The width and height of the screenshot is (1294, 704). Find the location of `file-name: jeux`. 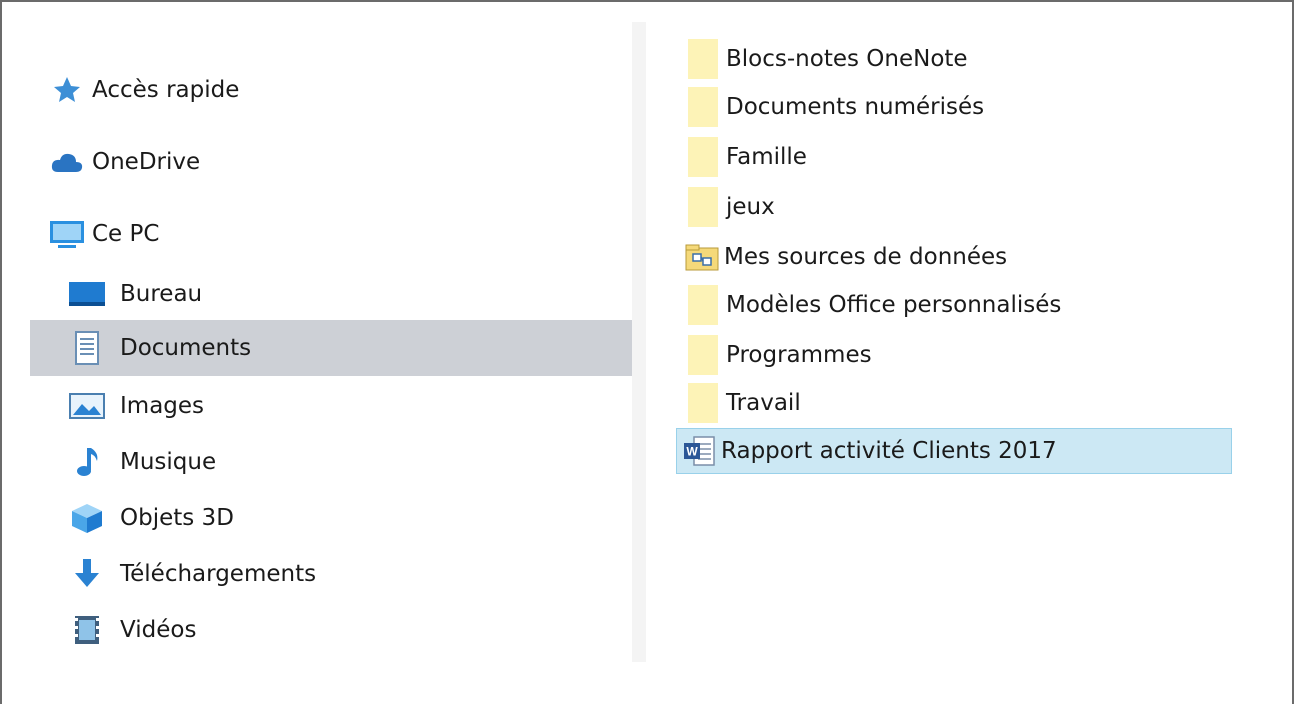

file-name: jeux is located at coordinates (750, 207).